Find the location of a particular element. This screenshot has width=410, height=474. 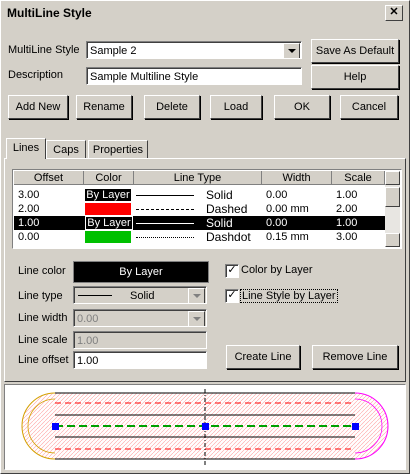

rename-button: Rename is located at coordinates (104, 107).